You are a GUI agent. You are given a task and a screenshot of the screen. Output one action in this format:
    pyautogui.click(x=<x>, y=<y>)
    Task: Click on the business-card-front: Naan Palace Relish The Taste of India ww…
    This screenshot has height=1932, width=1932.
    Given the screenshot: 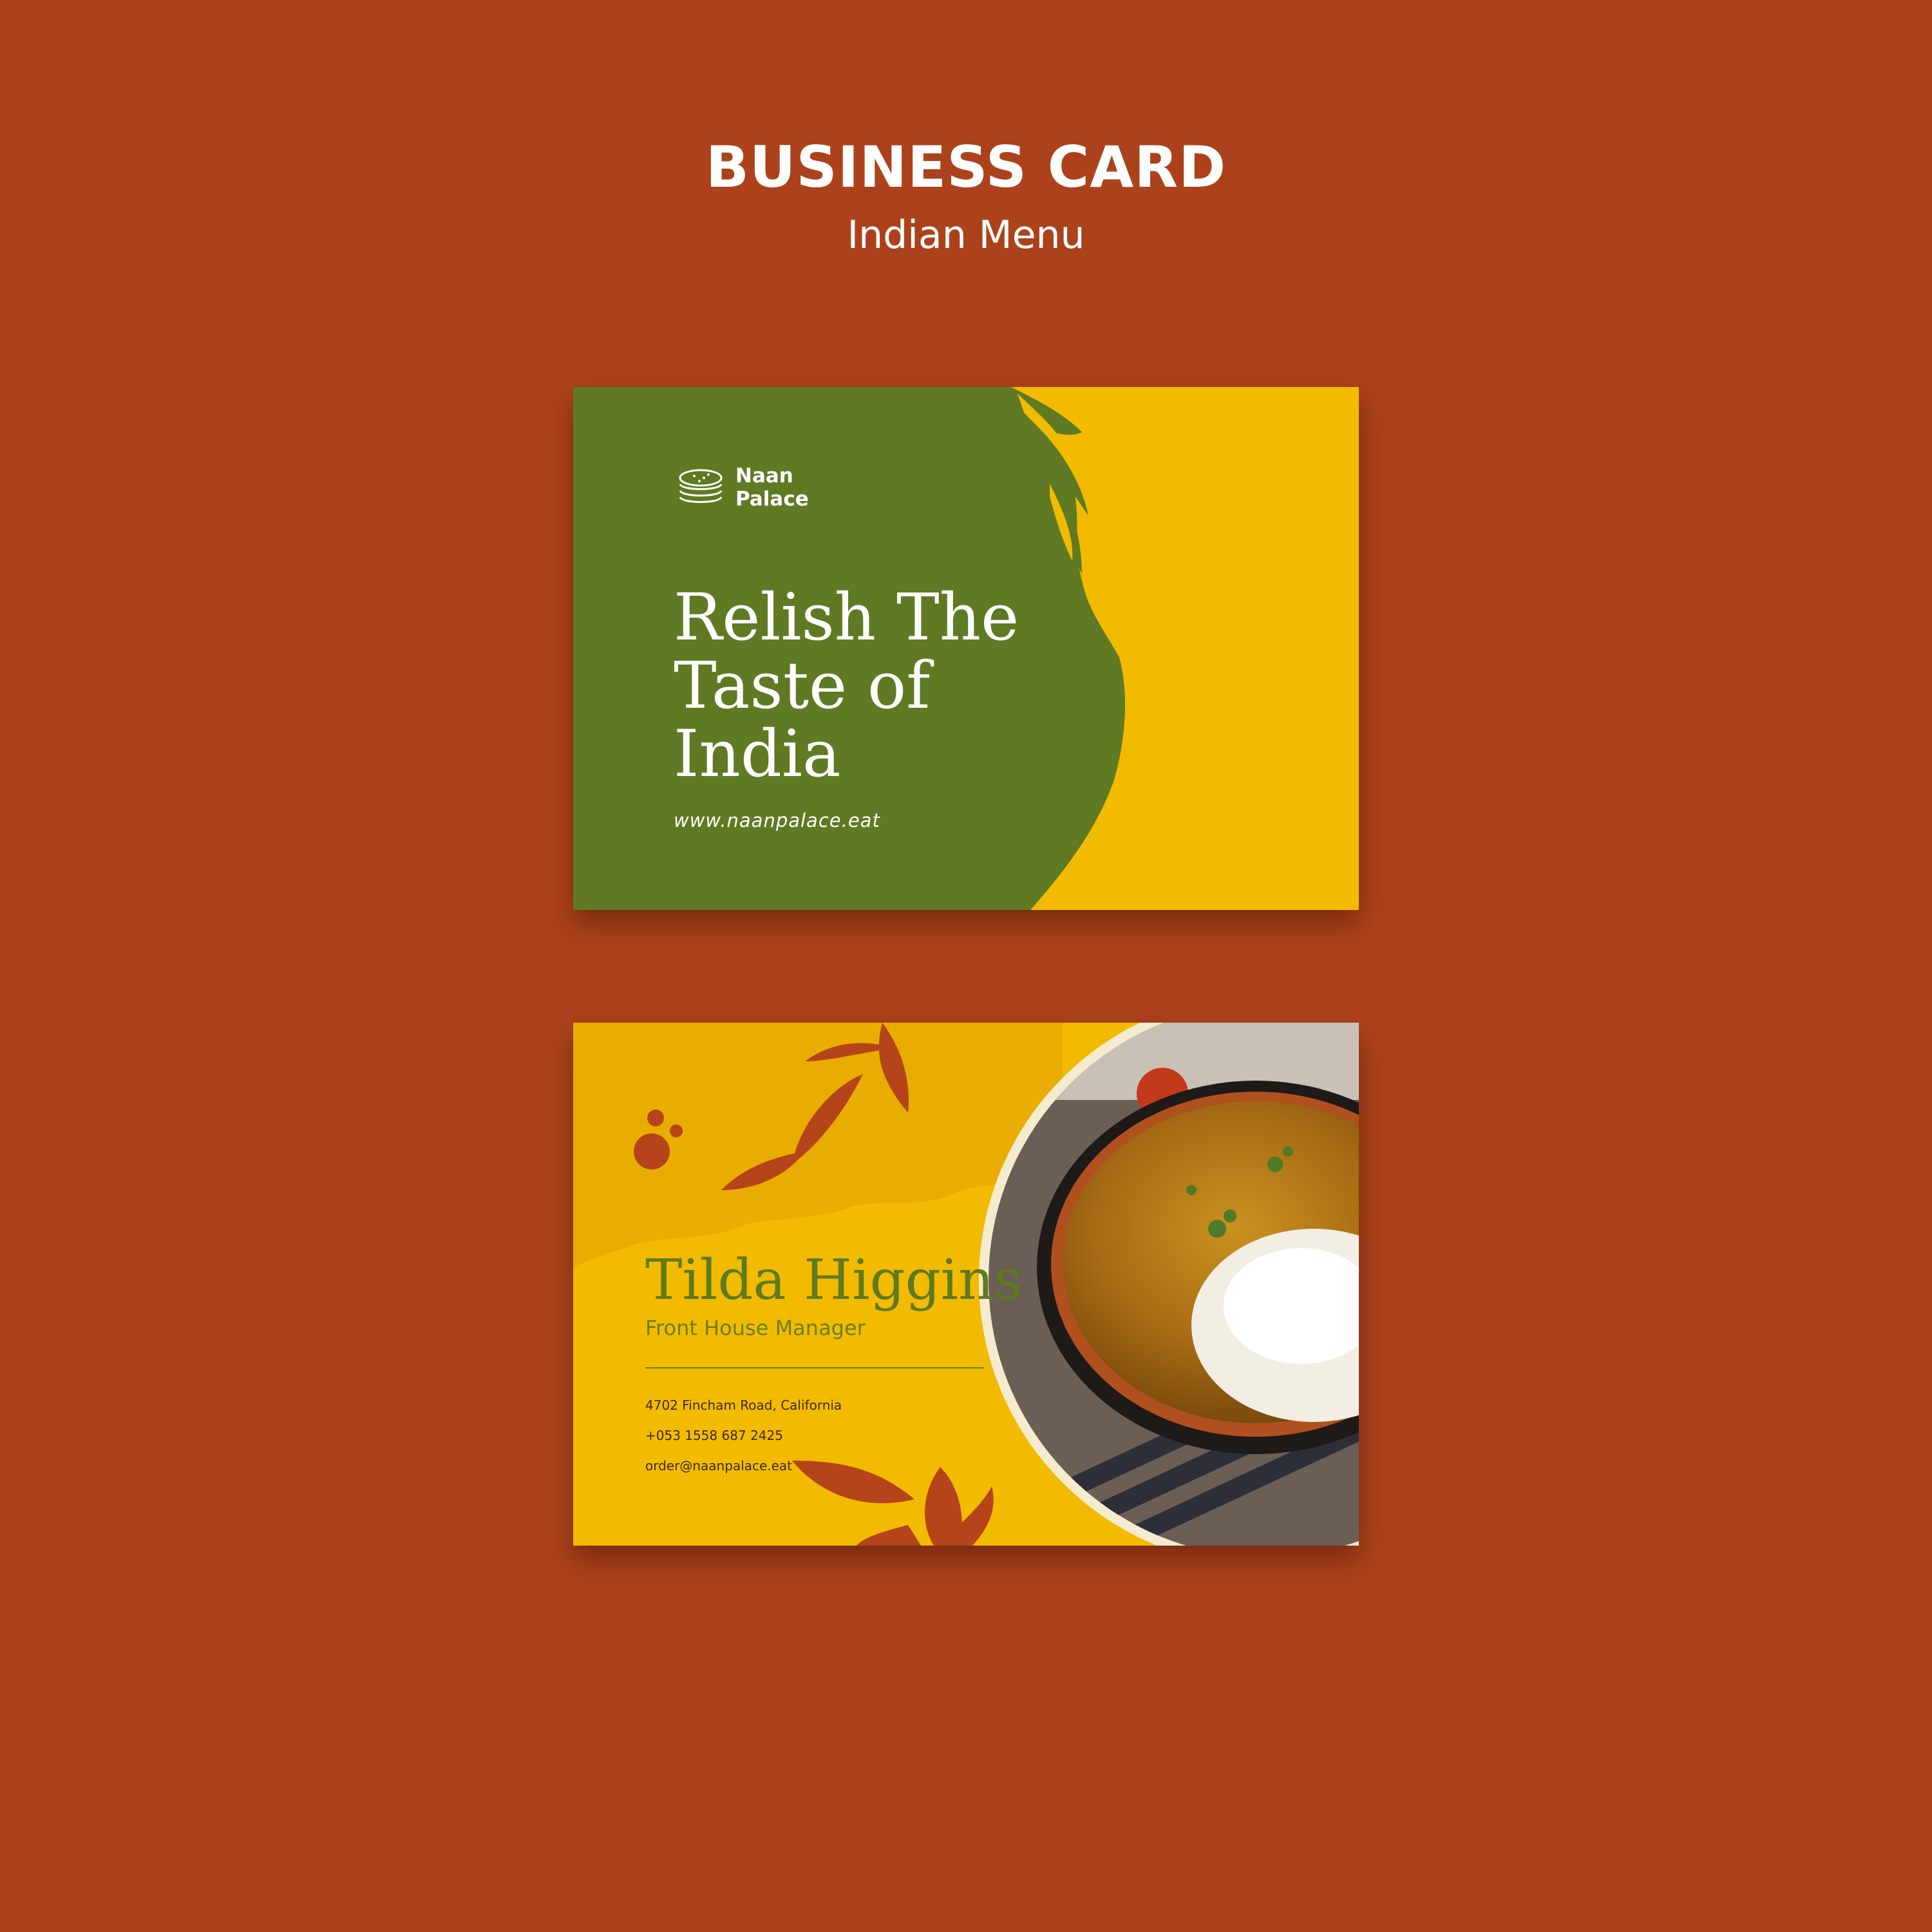 What is the action you would take?
    pyautogui.click(x=966, y=649)
    